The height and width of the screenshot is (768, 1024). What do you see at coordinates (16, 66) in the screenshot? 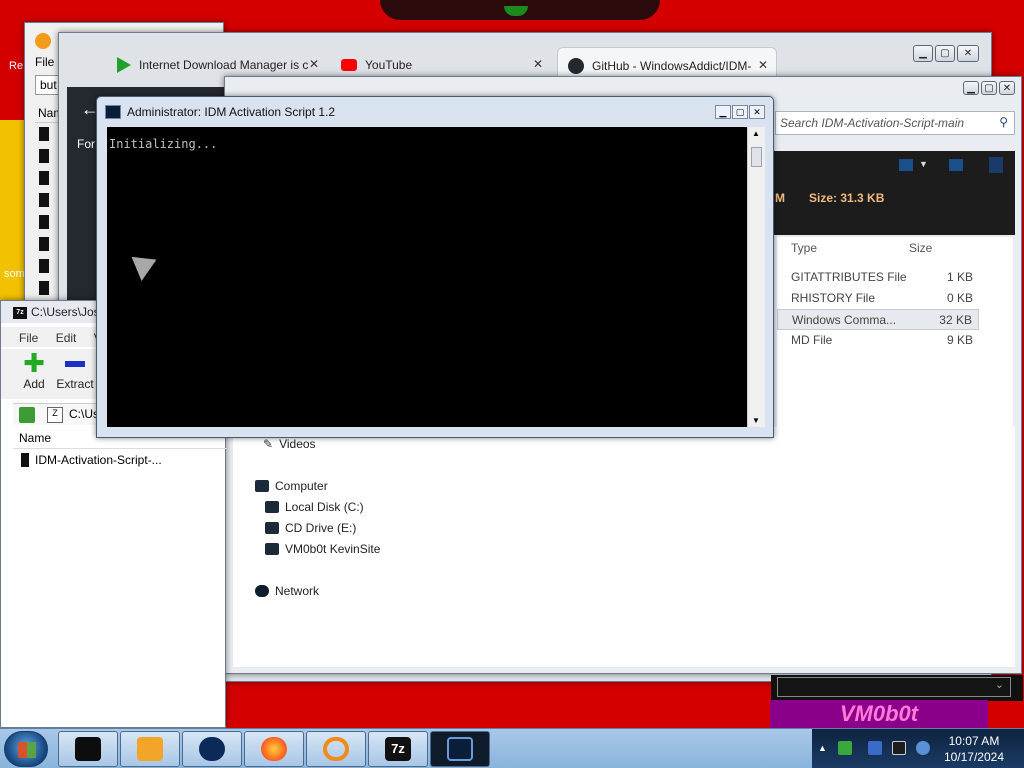
I see `desktop-icon-label: Re` at bounding box center [16, 66].